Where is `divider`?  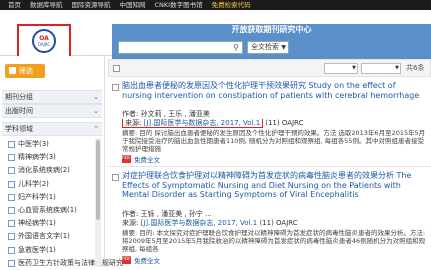
divider is located at coordinates (269, 166).